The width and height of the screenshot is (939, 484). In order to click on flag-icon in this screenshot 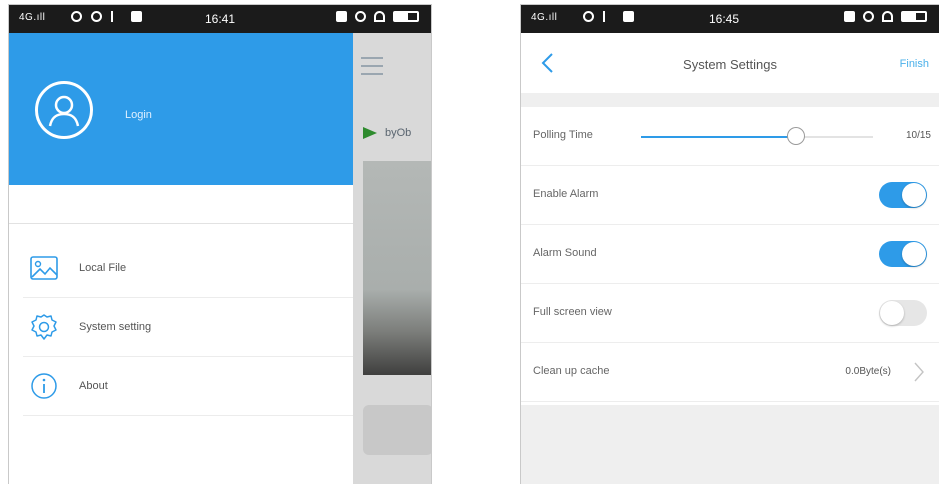, I will do `click(370, 133)`.